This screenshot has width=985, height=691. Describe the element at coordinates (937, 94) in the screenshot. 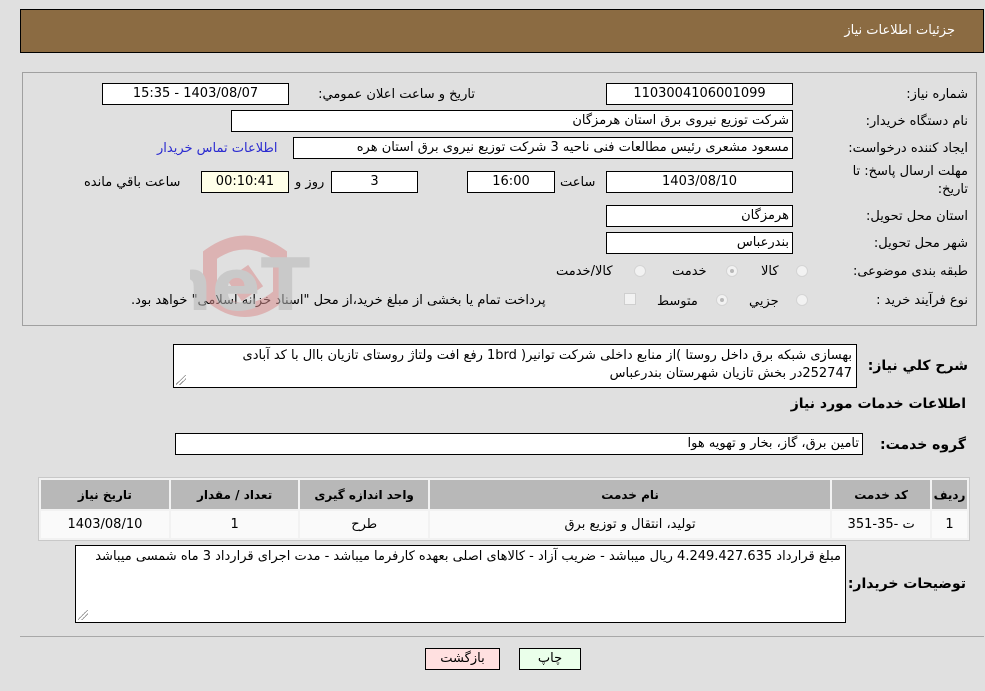

I see `need-number-label: شماره نياز:` at that location.